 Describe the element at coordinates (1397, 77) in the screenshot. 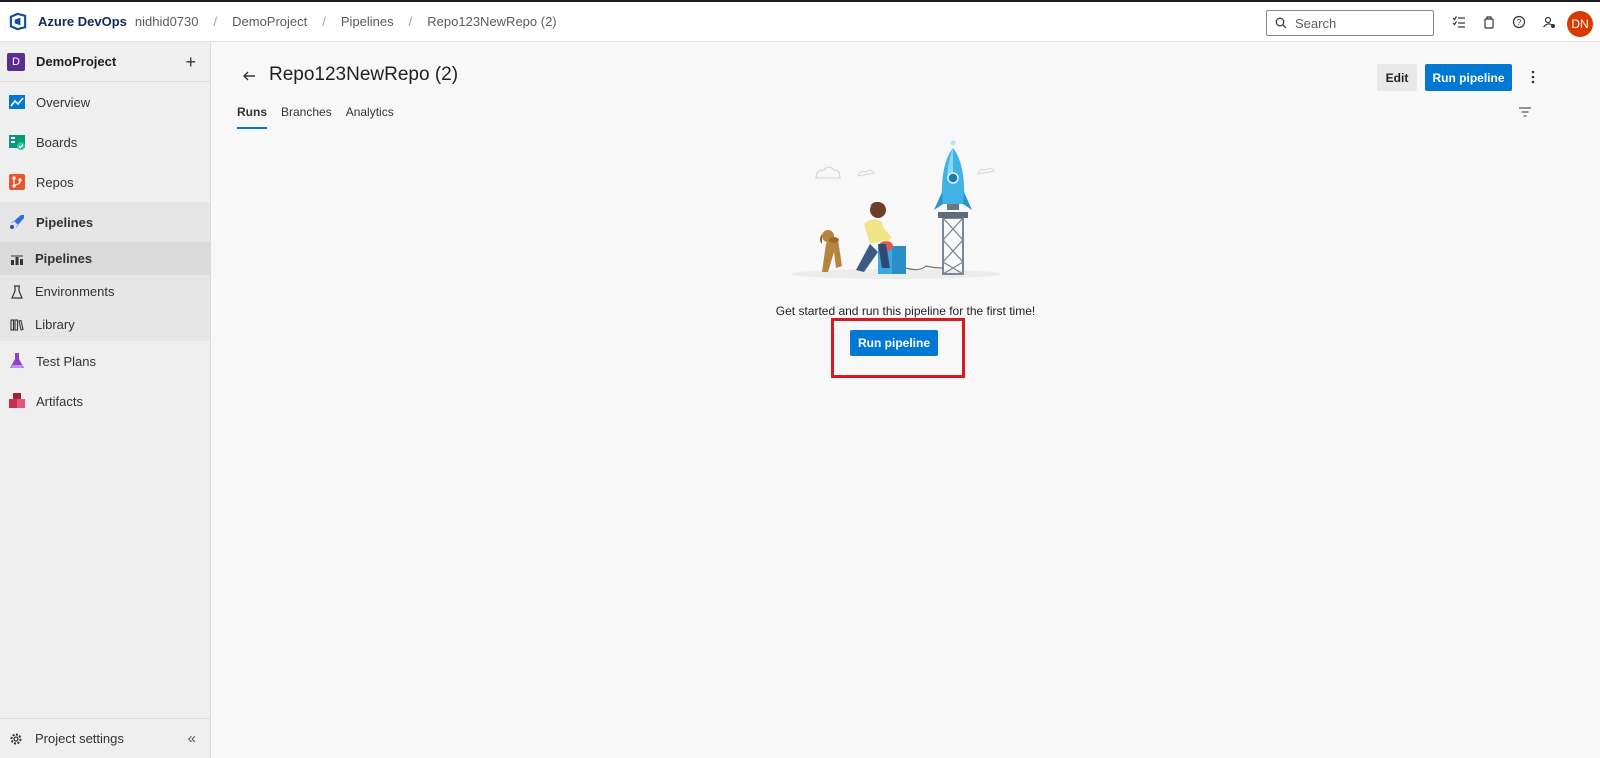

I see `edit-button: Edit` at that location.